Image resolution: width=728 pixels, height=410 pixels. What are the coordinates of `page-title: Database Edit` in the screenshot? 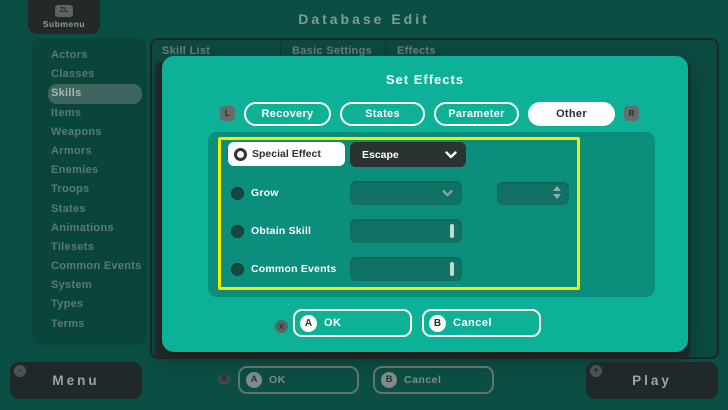 It's located at (364, 19).